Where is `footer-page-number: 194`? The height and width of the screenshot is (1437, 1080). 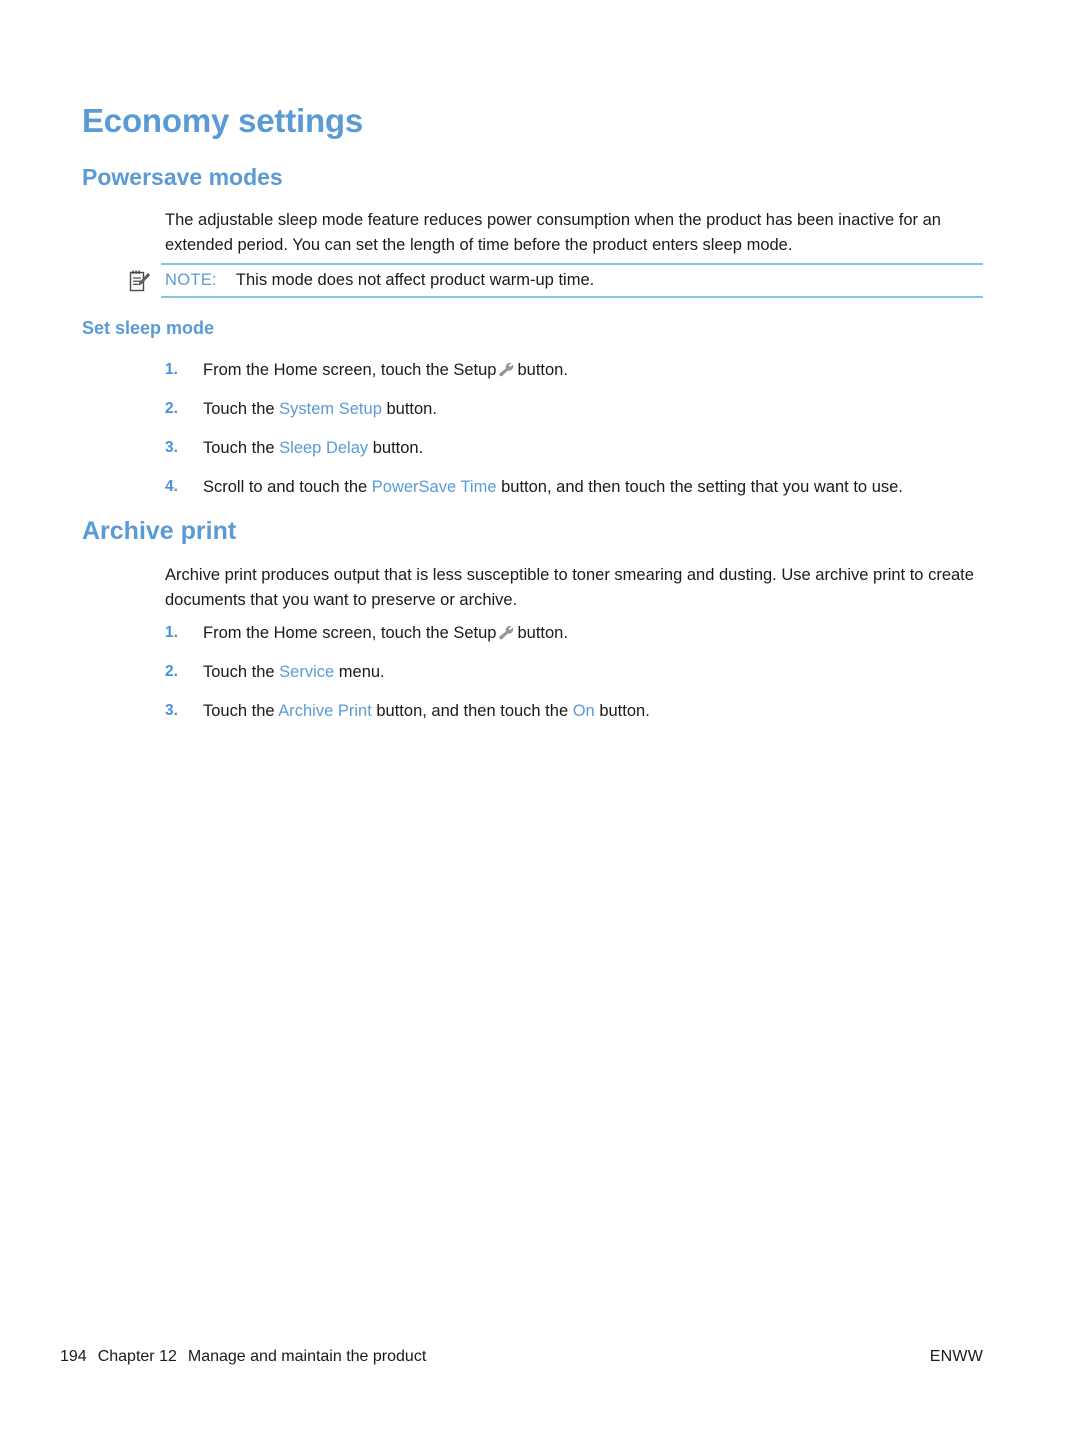 footer-page-number: 194 is located at coordinates (73, 1356).